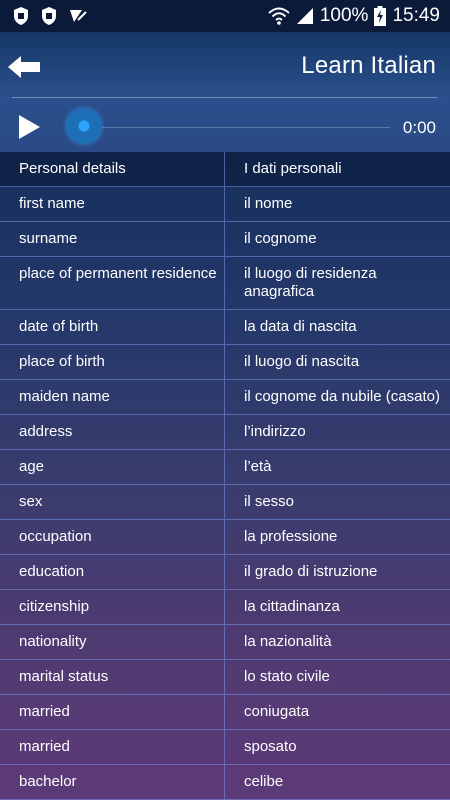  What do you see at coordinates (300, 326) in the screenshot?
I see `italian-phrase: la data di nascita` at bounding box center [300, 326].